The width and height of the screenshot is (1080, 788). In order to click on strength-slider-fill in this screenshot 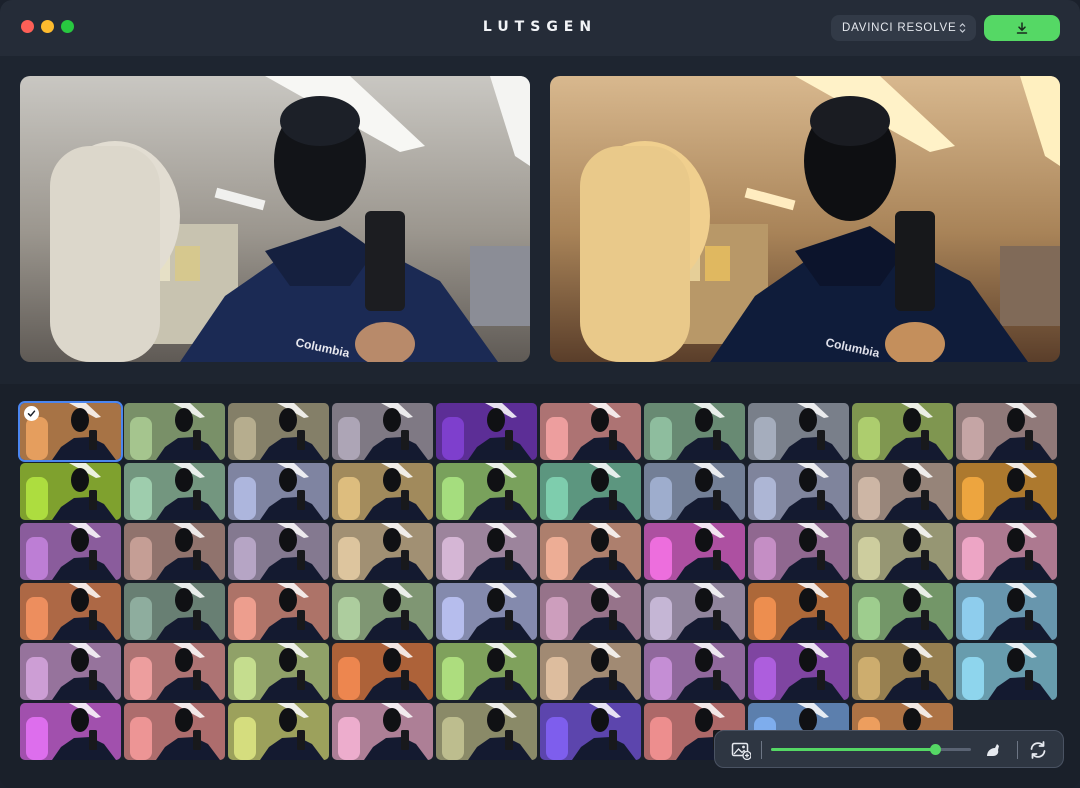, I will do `click(853, 749)`.